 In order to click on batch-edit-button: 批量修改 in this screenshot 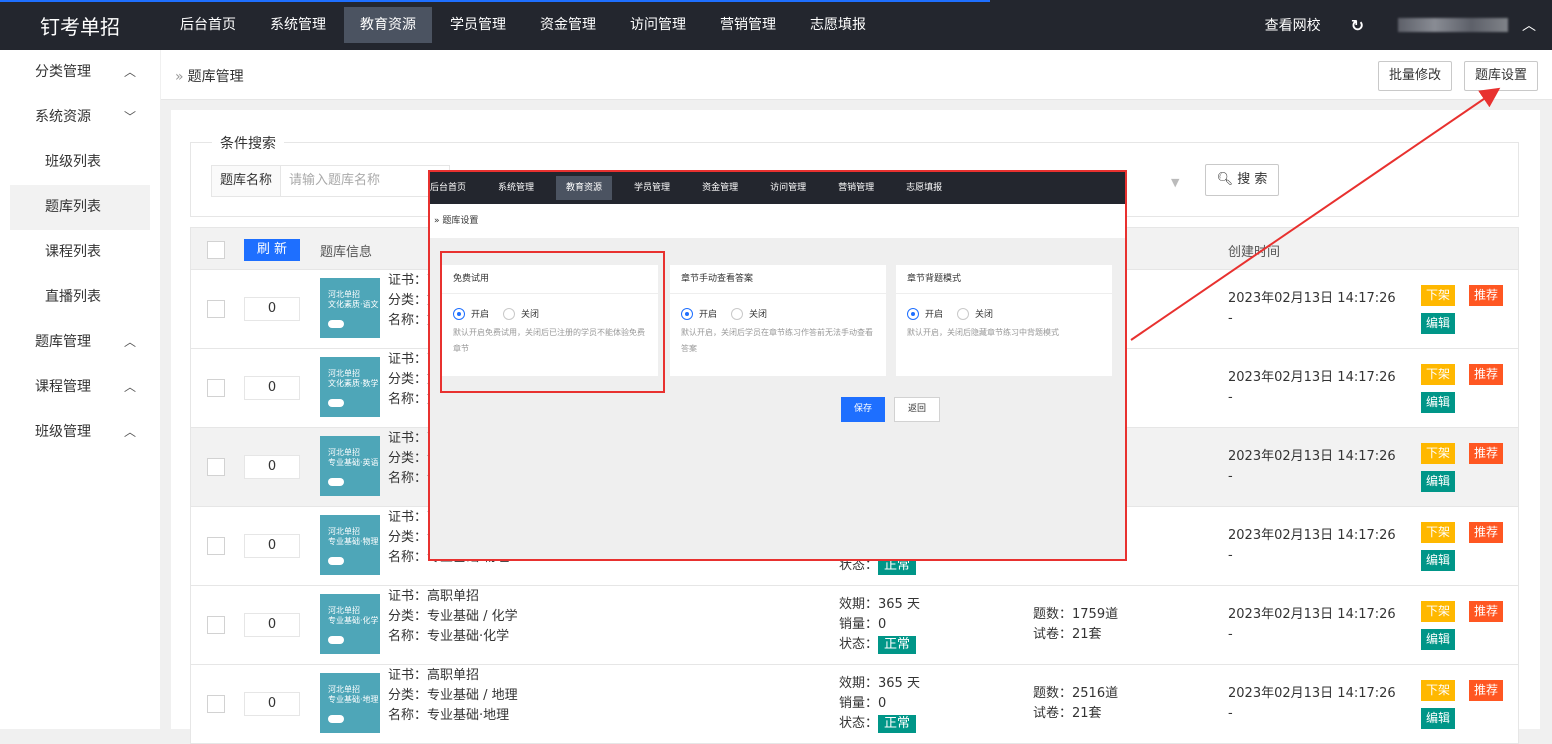, I will do `click(1415, 76)`.